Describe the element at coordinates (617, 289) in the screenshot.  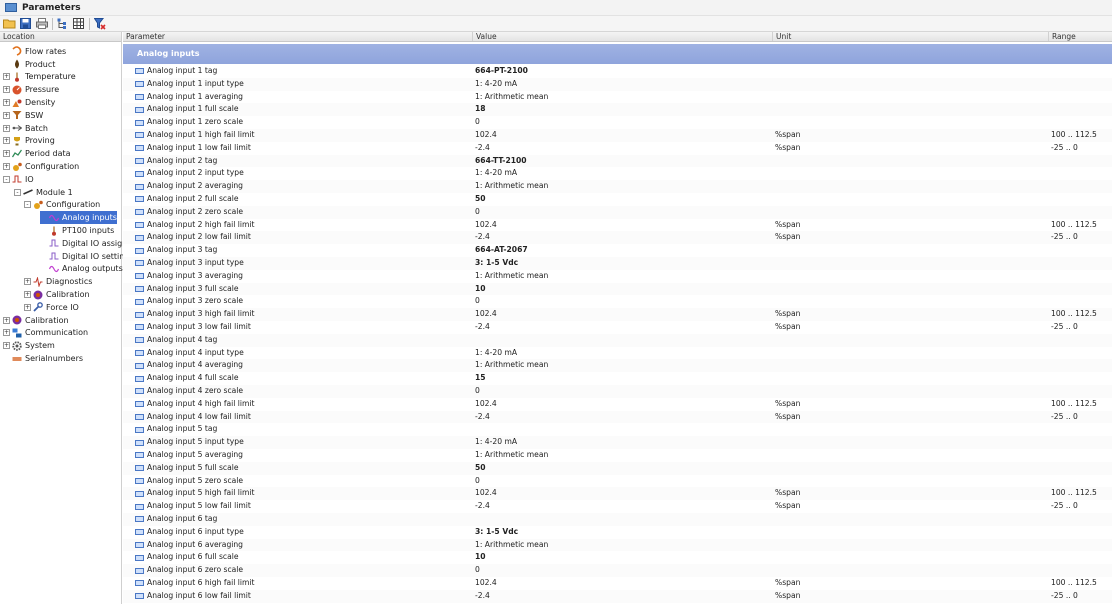
I see `table-row: Analog input 3 full scale 10` at that location.